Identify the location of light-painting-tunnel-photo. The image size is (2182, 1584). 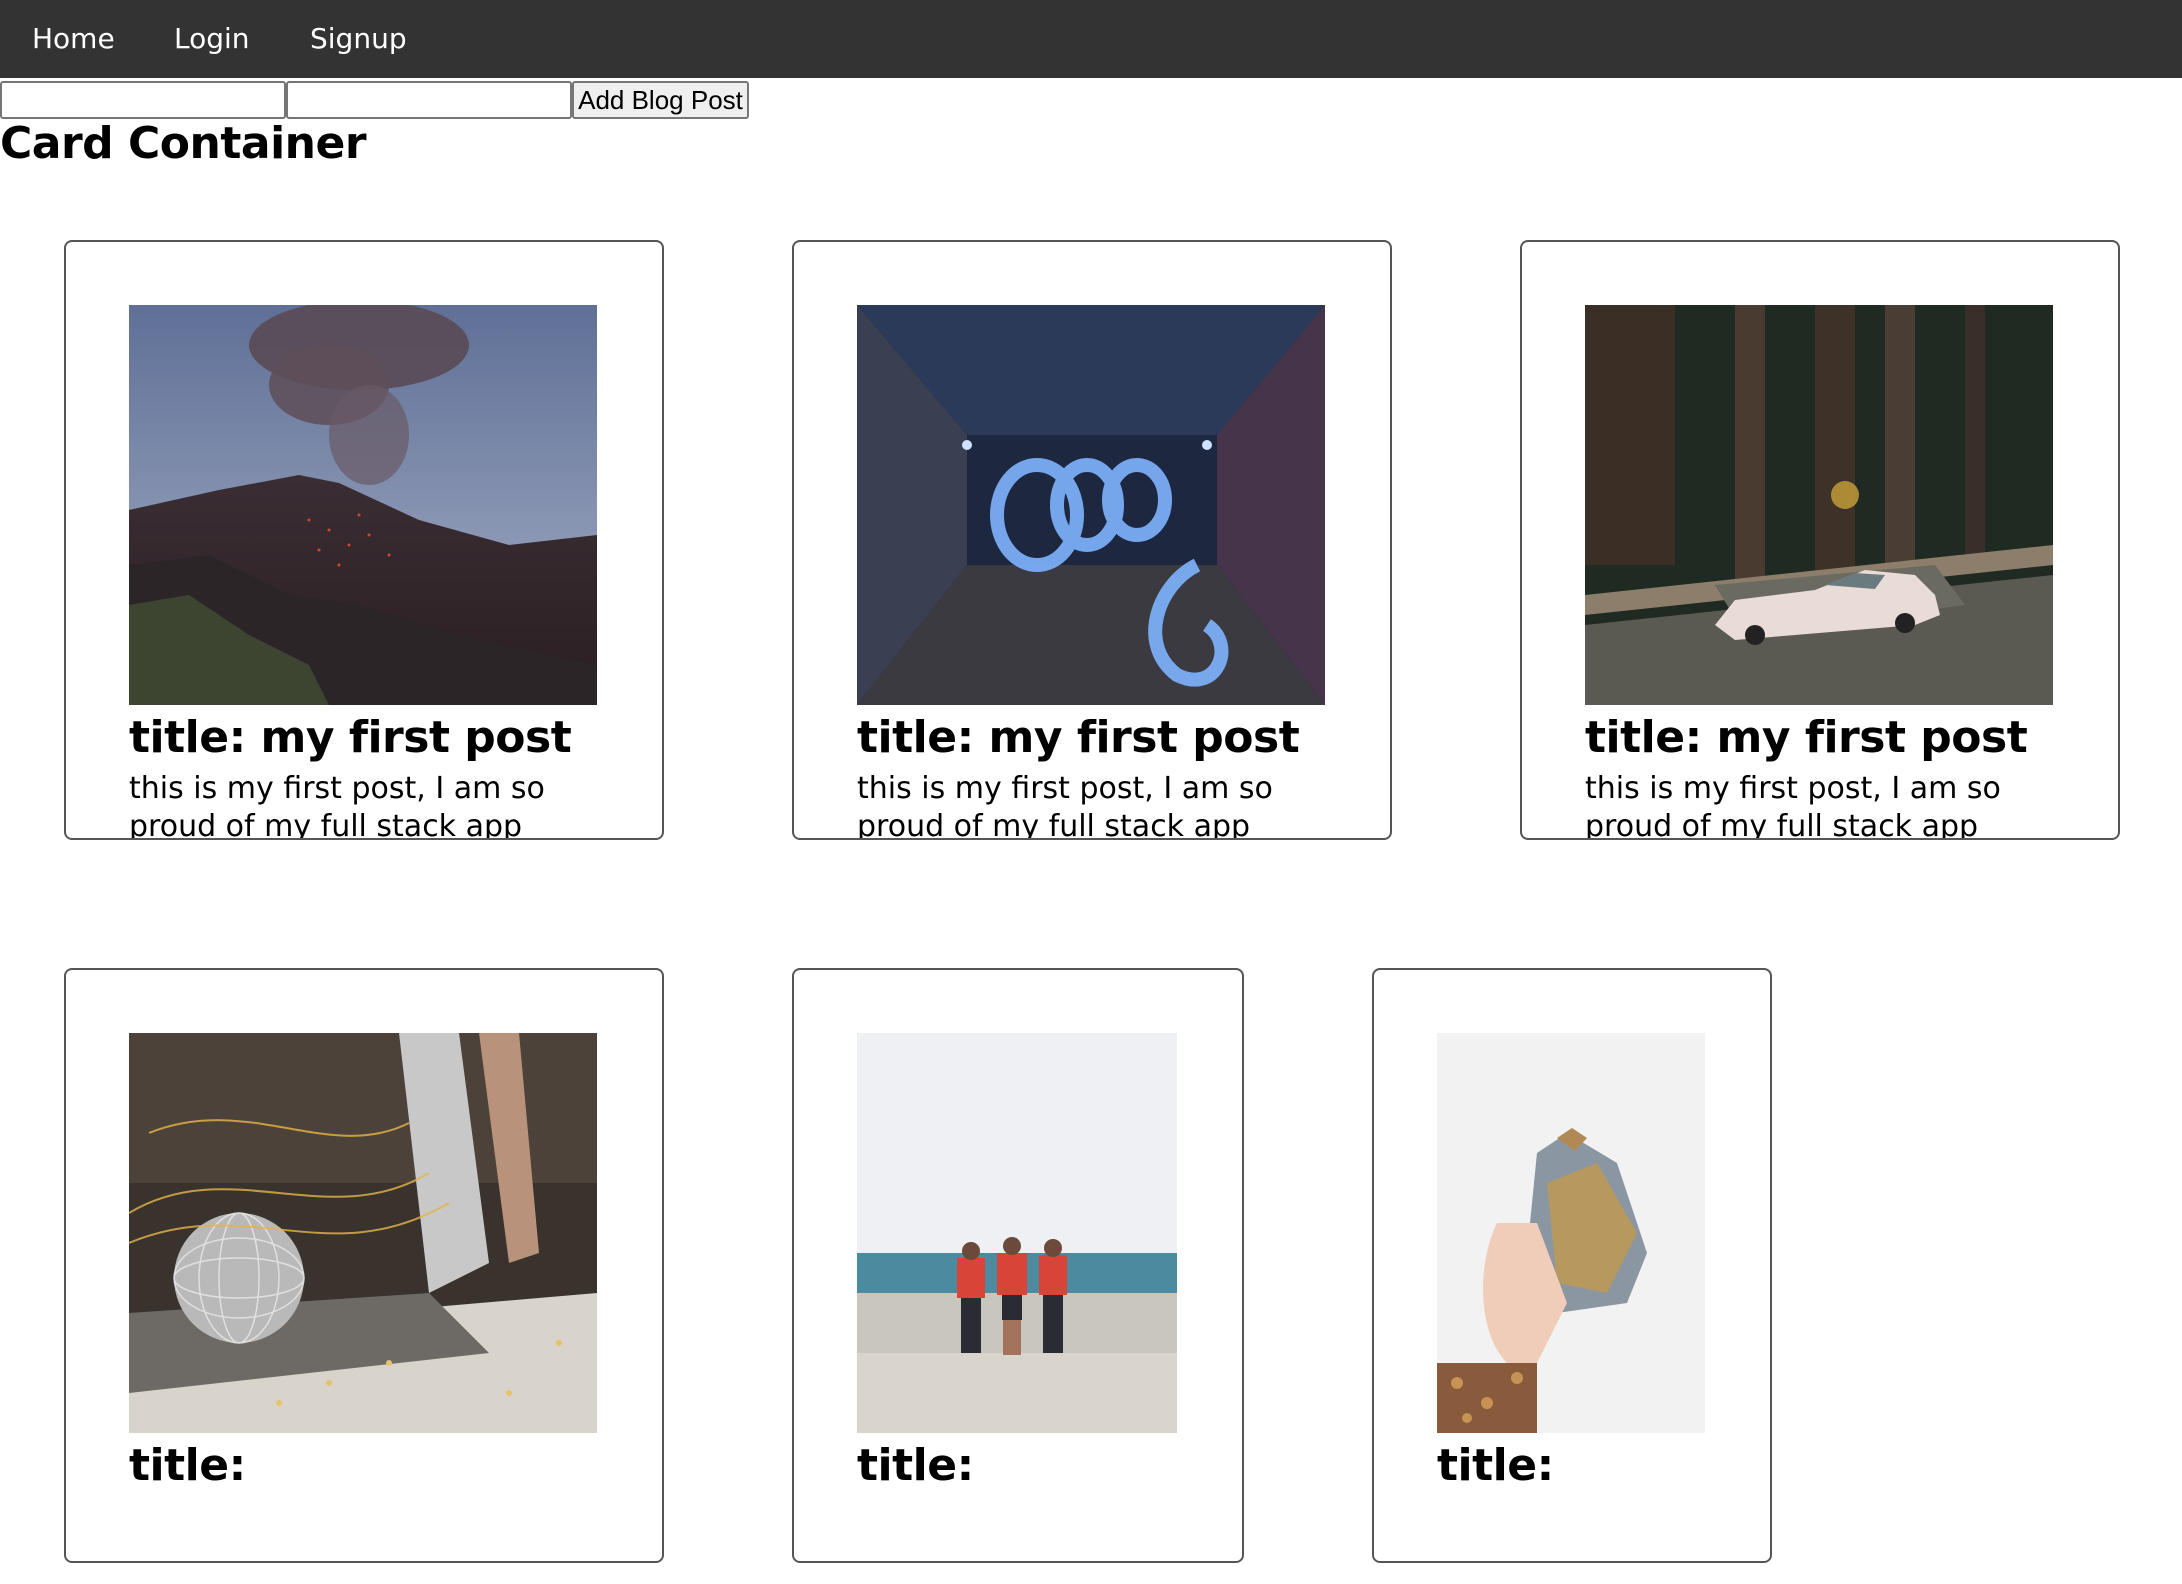
(1091, 505).